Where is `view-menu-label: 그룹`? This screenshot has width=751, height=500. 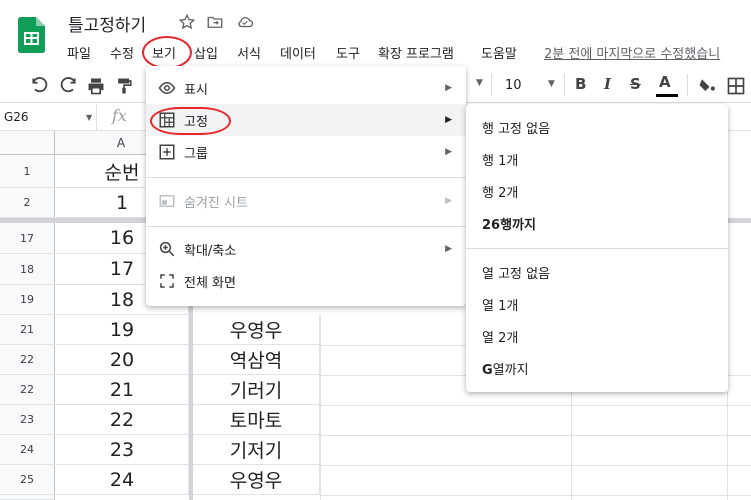
view-menu-label: 그룹 is located at coordinates (196, 154).